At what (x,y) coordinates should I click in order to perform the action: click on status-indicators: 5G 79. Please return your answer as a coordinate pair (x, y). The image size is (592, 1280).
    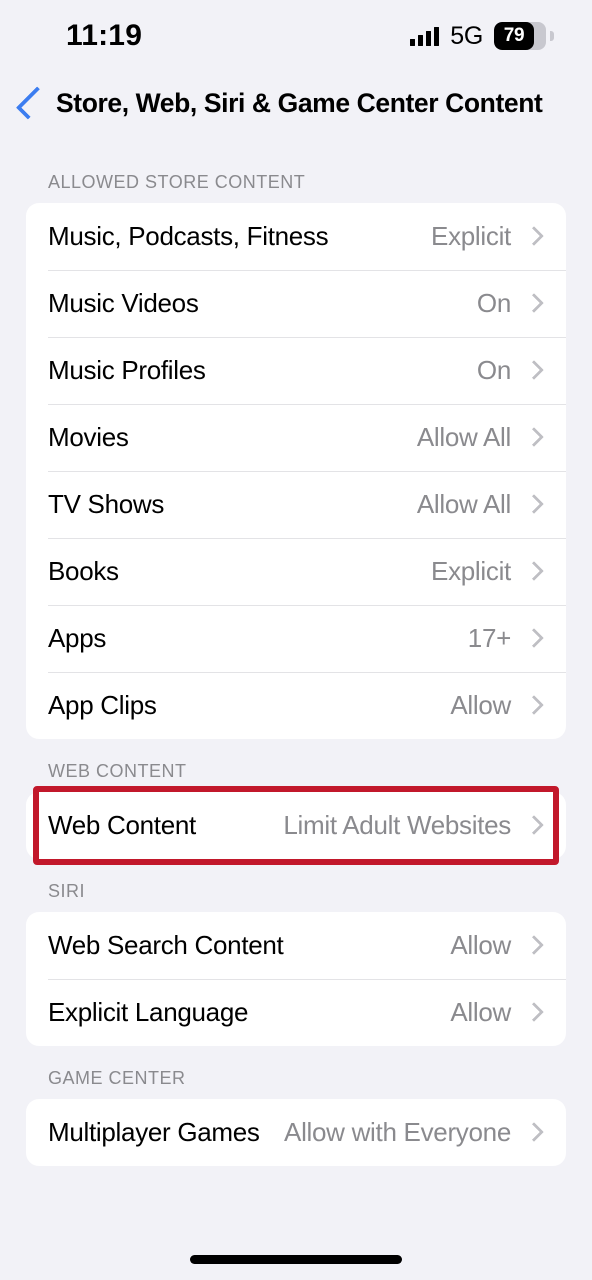
    Looking at the image, I should click on (482, 36).